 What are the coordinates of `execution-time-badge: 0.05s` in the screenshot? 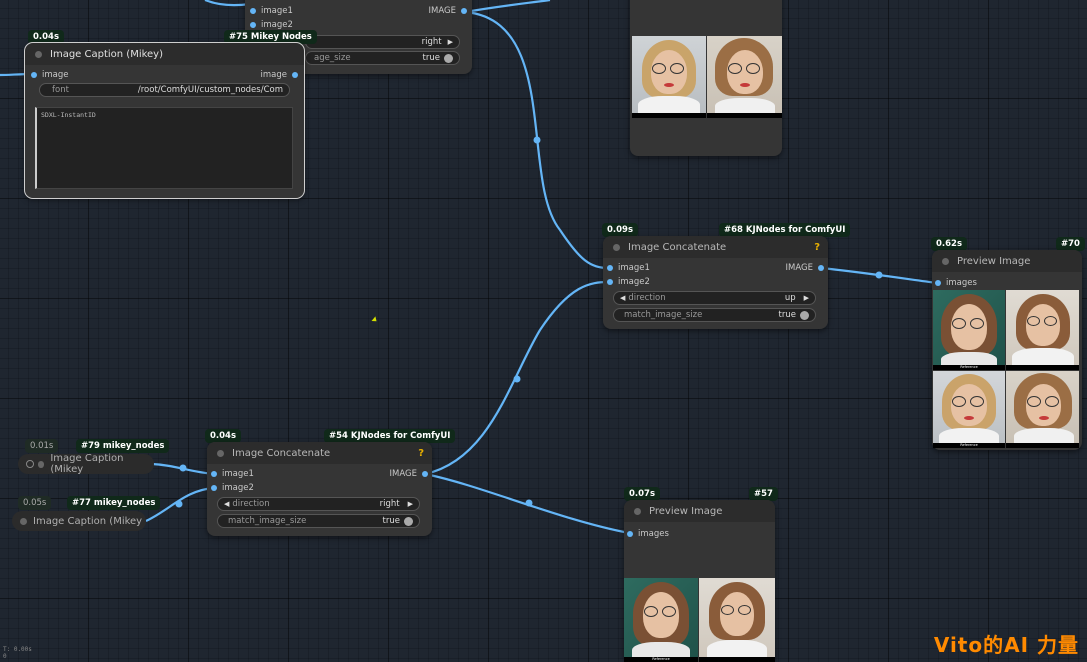 It's located at (35, 503).